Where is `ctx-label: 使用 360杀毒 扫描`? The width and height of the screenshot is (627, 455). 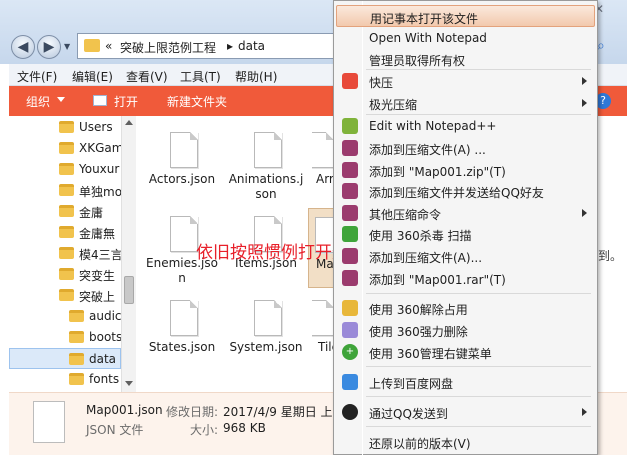
ctx-label: 使用 360杀毒 扫描 is located at coordinates (420, 236).